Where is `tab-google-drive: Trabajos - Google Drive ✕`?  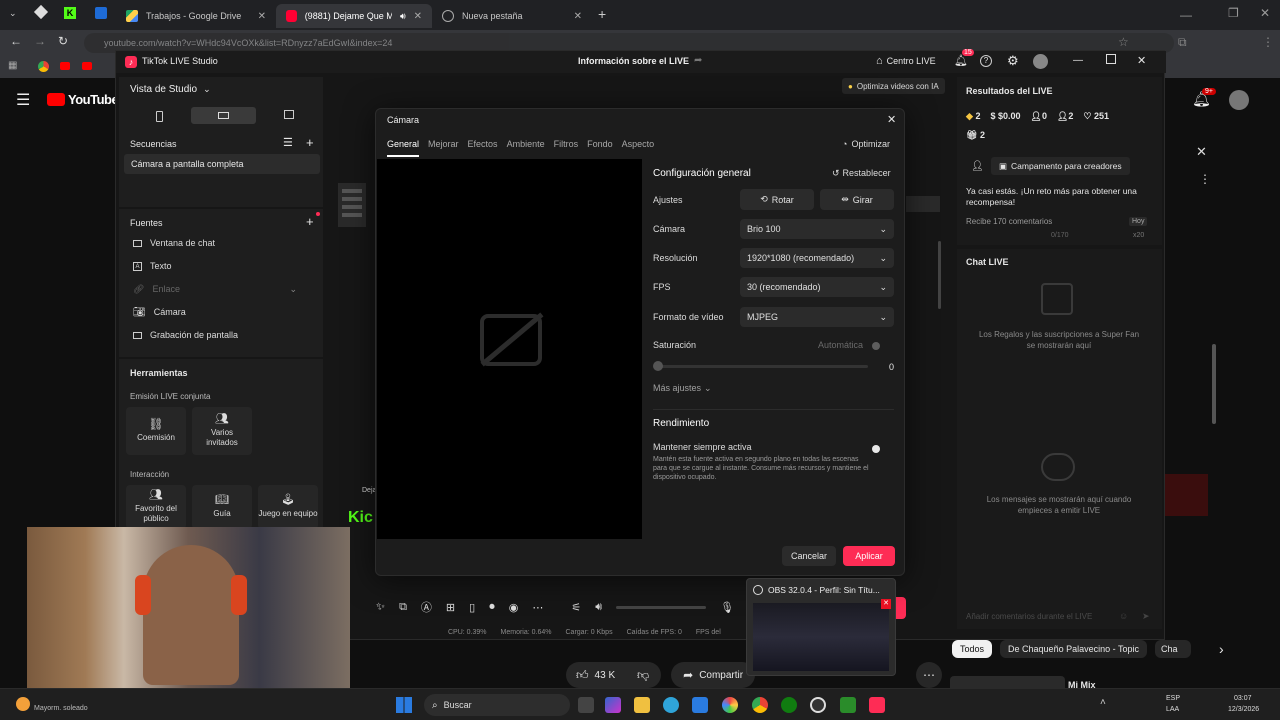
tab-google-drive: Trabajos - Google Drive ✕ is located at coordinates (196, 16).